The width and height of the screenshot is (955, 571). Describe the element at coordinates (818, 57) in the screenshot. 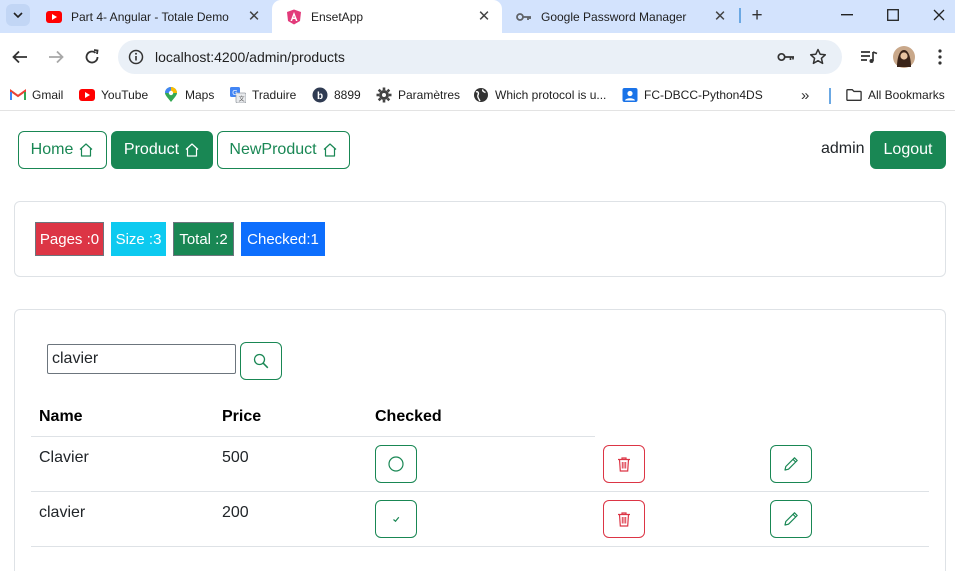

I see `bookmark-star-icon` at that location.